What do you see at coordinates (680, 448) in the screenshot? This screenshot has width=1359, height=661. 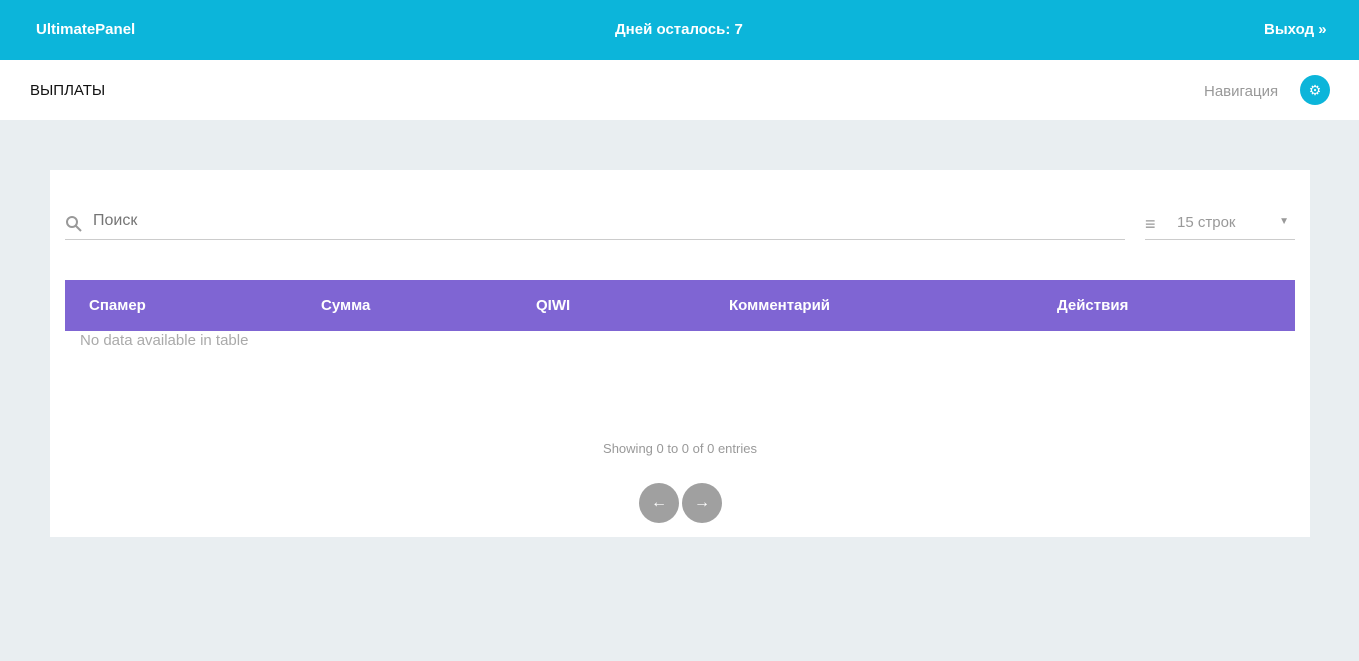 I see `table-info: Showing 0 to 0 of 0 entries` at bounding box center [680, 448].